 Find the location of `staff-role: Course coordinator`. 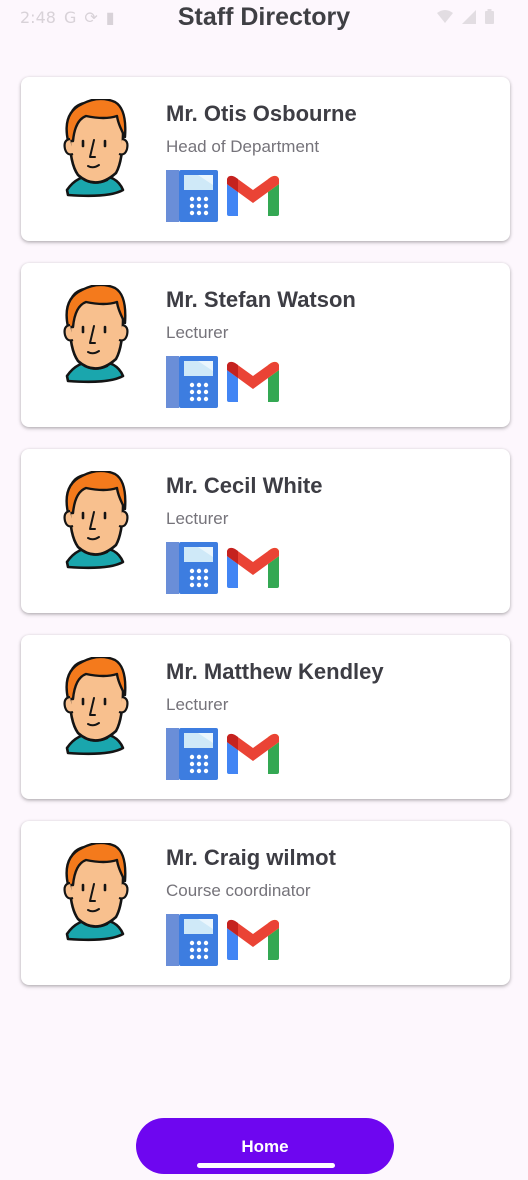

staff-role: Course coordinator is located at coordinates (238, 890).